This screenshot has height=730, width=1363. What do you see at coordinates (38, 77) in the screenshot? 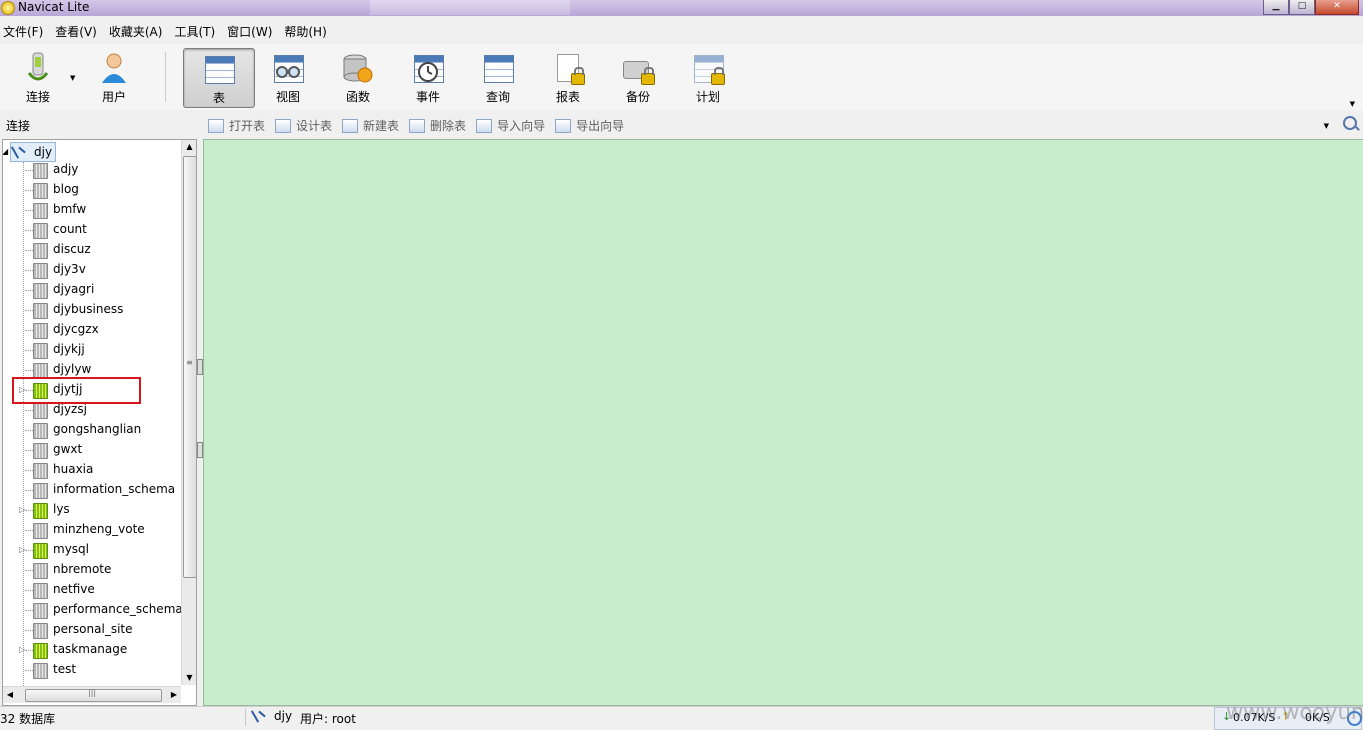
I see `connect-button: 连接` at bounding box center [38, 77].